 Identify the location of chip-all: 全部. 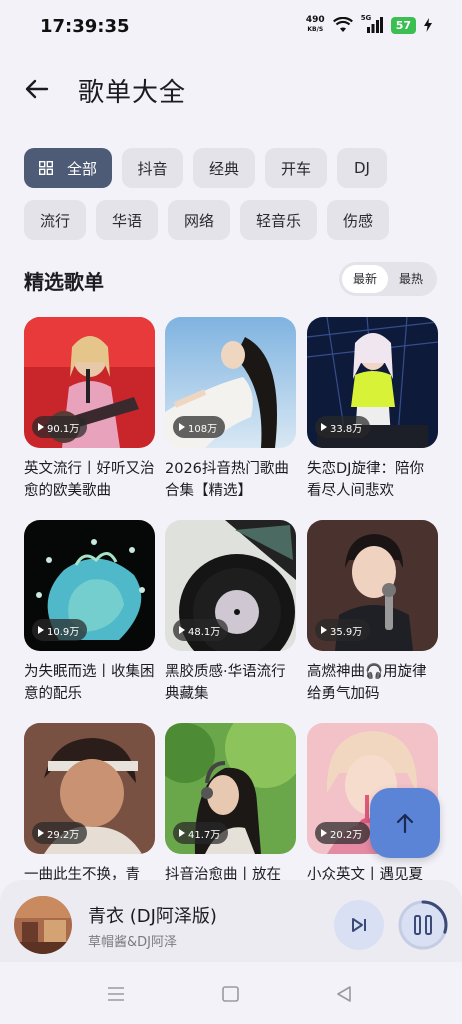
(68, 168).